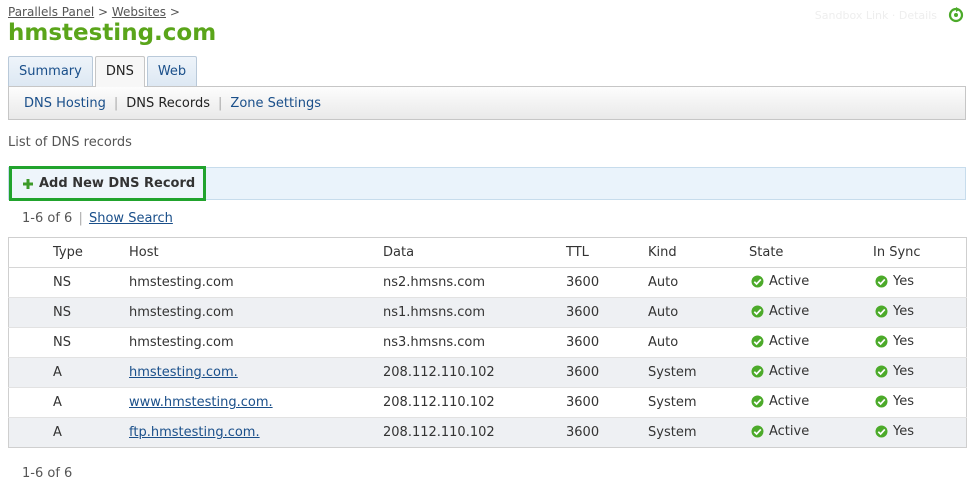 The height and width of the screenshot is (492, 973). I want to click on record-count: 1-6 of 6, so click(47, 218).